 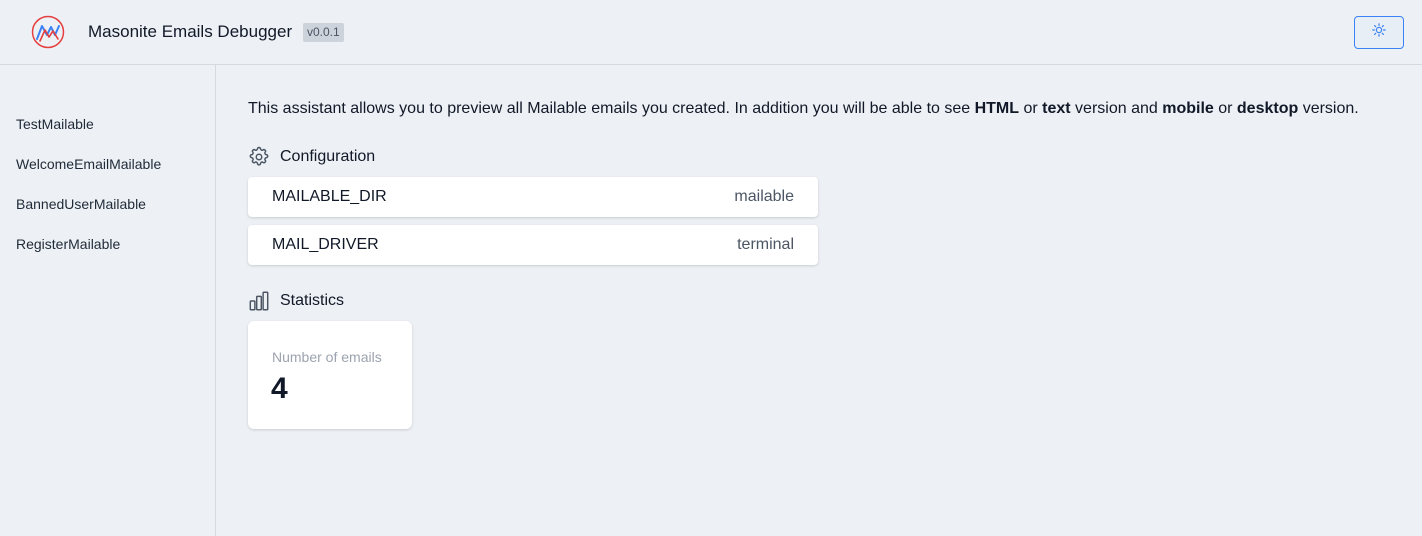 I want to click on stat-label: Number of emails, so click(x=327, y=357).